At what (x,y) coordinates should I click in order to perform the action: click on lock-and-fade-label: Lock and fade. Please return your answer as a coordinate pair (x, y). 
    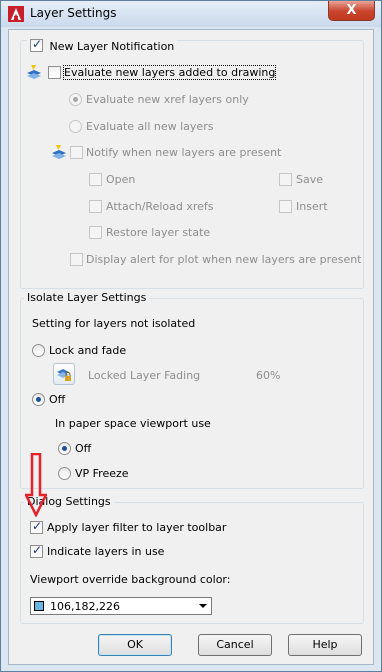
    Looking at the image, I should click on (88, 350).